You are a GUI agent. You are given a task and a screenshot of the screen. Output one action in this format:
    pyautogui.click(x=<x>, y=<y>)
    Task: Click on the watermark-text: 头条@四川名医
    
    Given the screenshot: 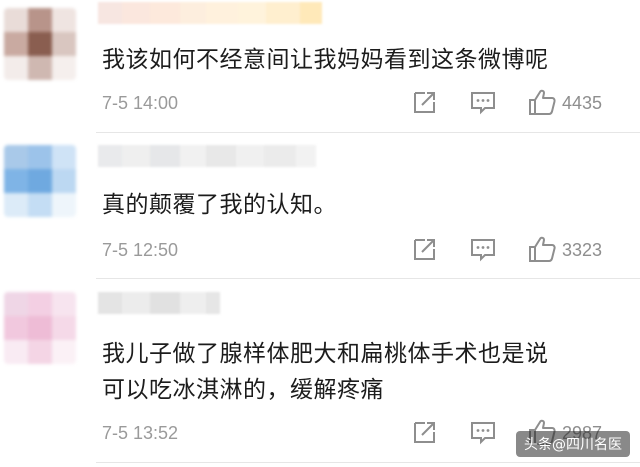 What is the action you would take?
    pyautogui.click(x=573, y=445)
    